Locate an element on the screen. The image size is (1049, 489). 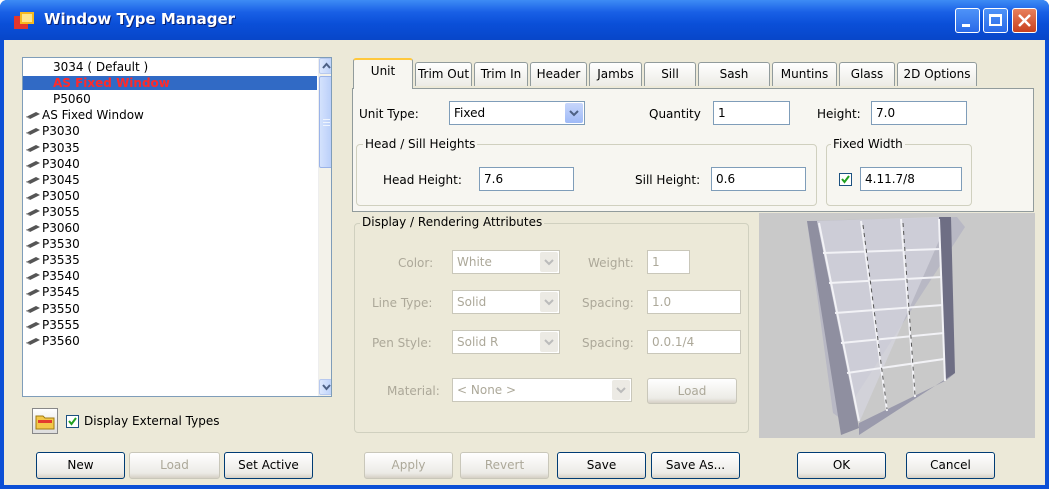
tab-sash: Sash is located at coordinates (734, 74).